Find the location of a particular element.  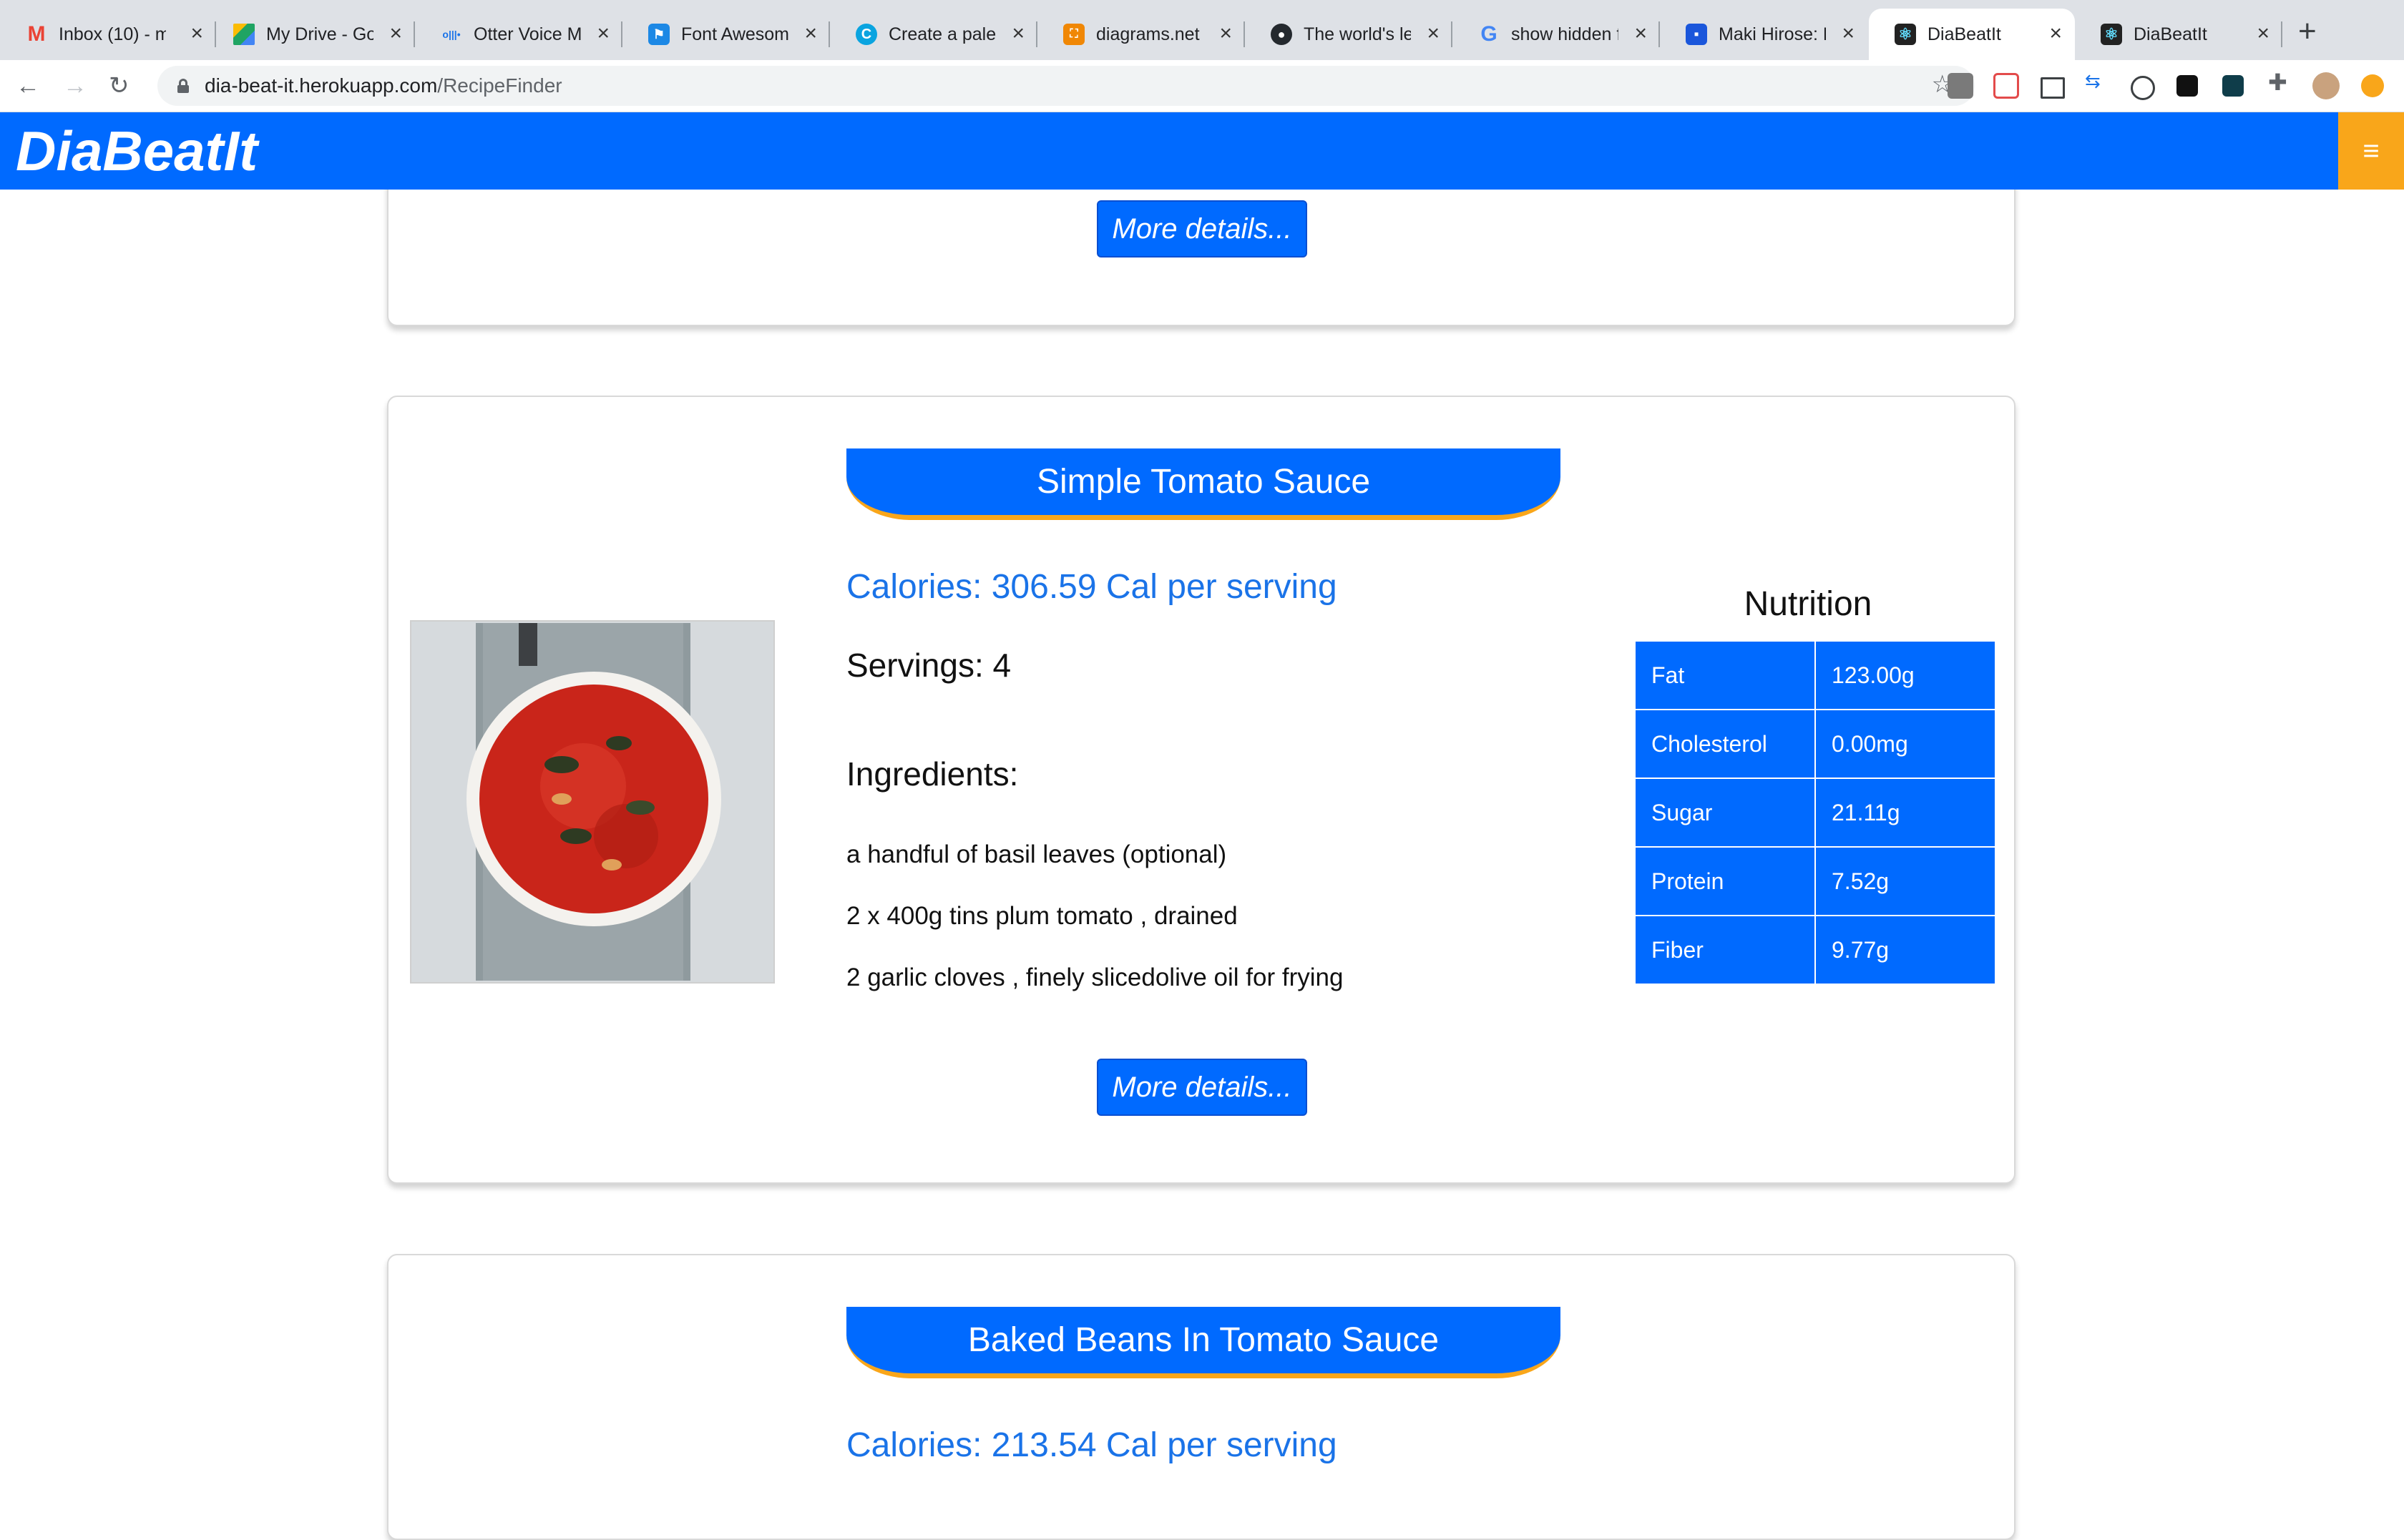

lock-icon is located at coordinates (183, 86).